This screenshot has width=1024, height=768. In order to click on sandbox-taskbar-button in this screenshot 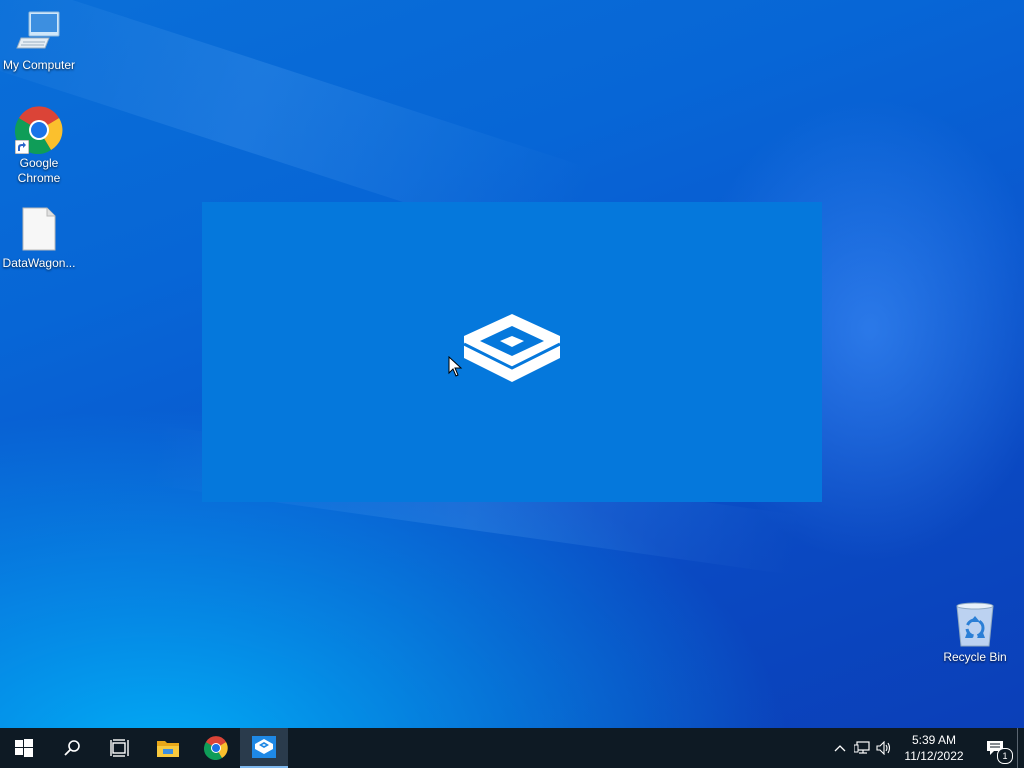, I will do `click(264, 748)`.